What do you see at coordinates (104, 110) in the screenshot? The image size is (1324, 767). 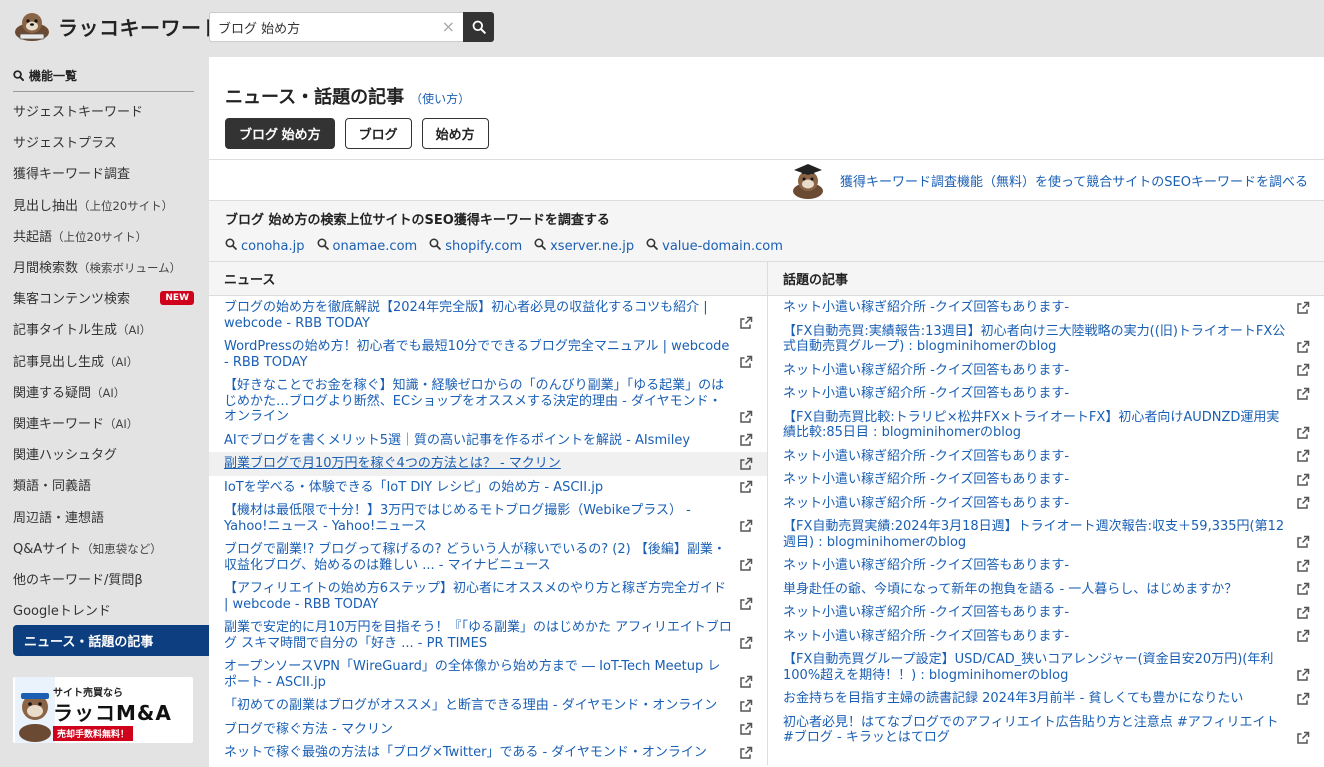 I see `sidebar-item: サジェストキーワード` at bounding box center [104, 110].